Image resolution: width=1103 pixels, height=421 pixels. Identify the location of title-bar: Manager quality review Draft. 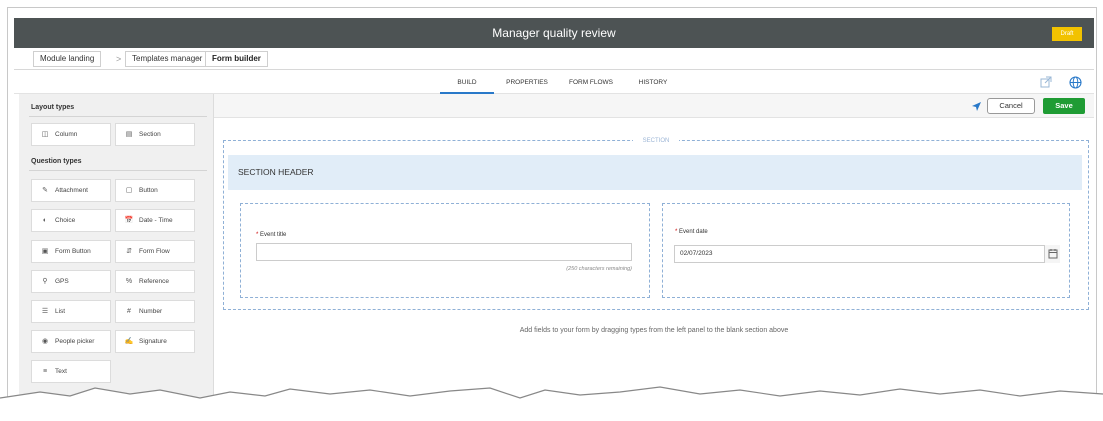
(554, 33).